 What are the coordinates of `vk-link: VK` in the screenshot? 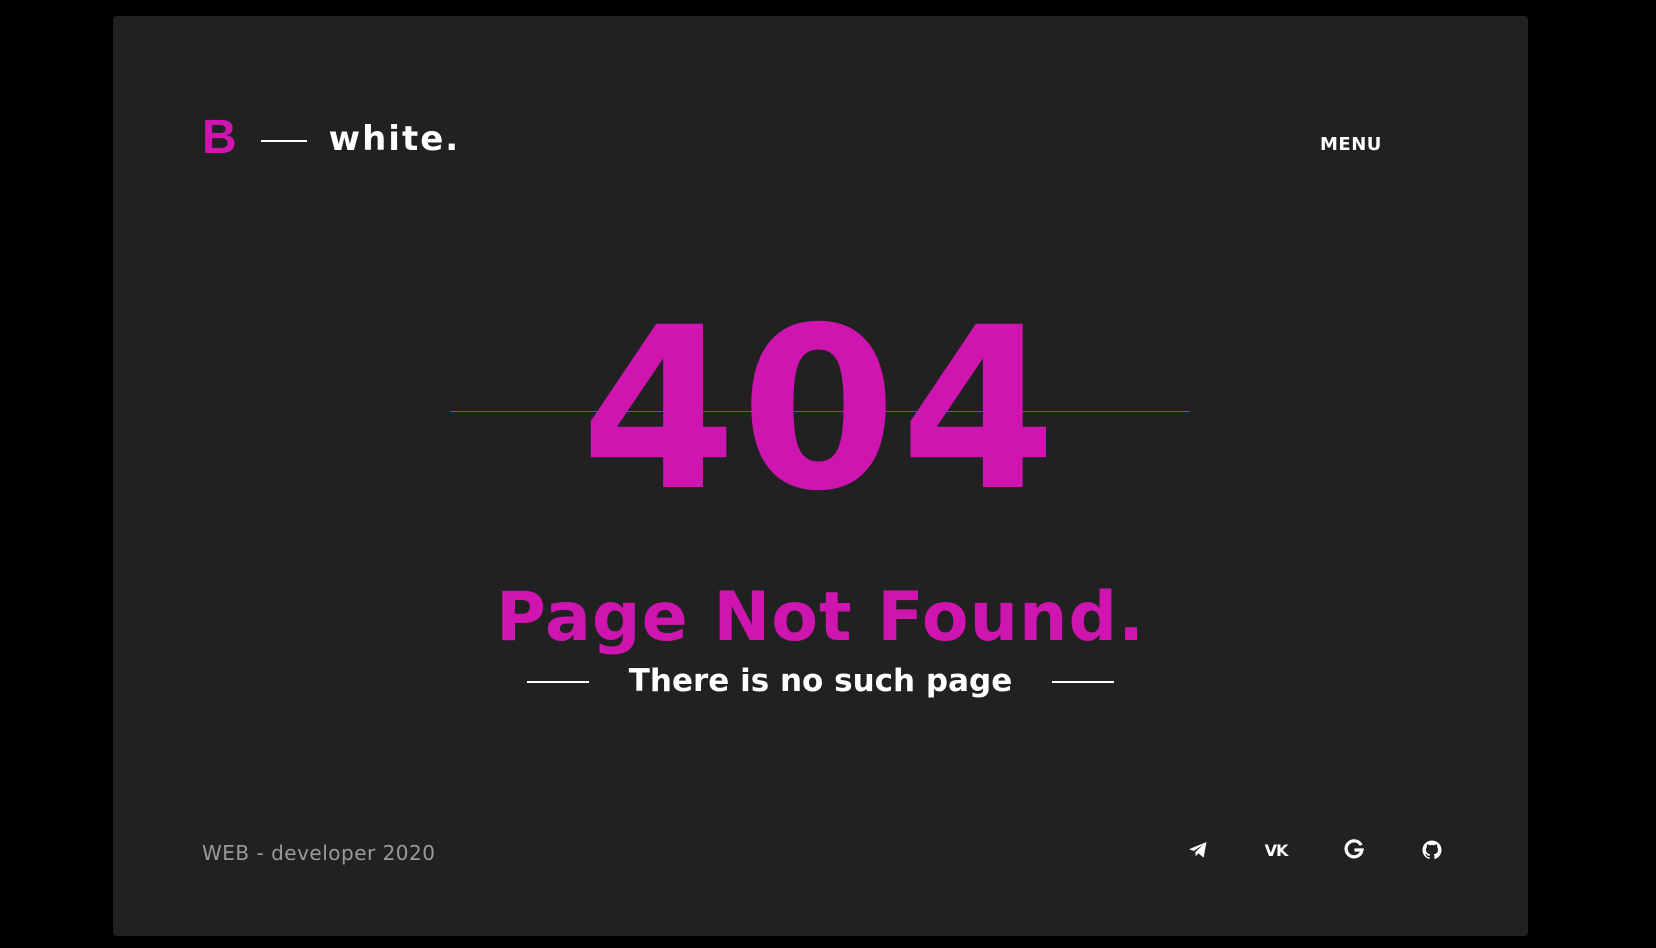 It's located at (1276, 850).